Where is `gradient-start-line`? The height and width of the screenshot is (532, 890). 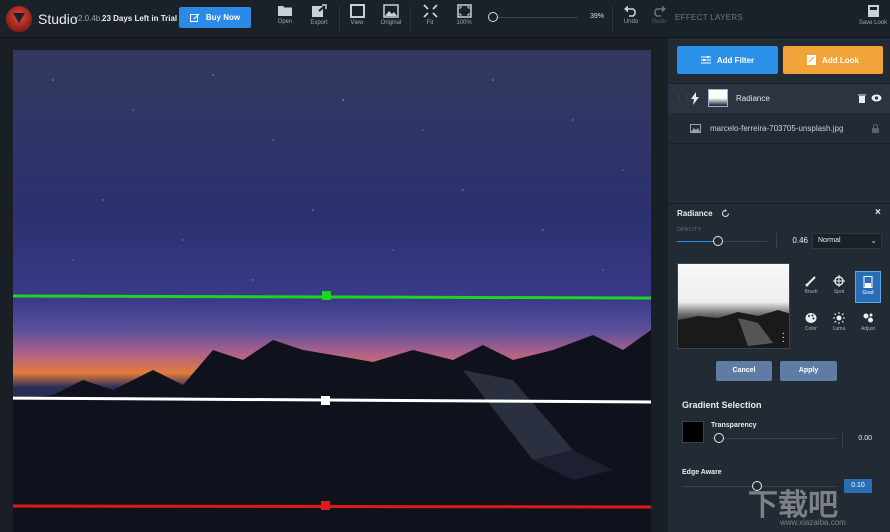
gradient-start-line is located at coordinates (332, 297).